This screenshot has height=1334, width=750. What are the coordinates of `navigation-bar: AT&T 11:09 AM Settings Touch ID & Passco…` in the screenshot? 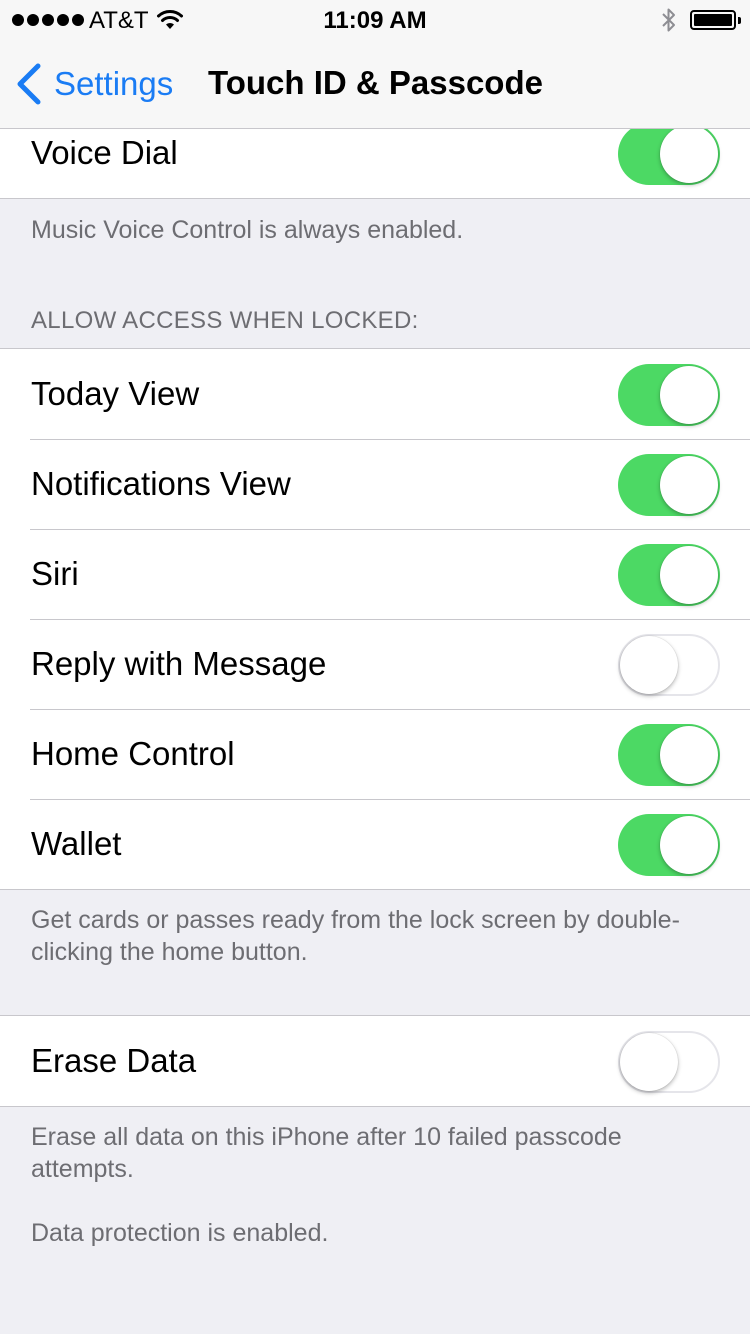 It's located at (375, 64).